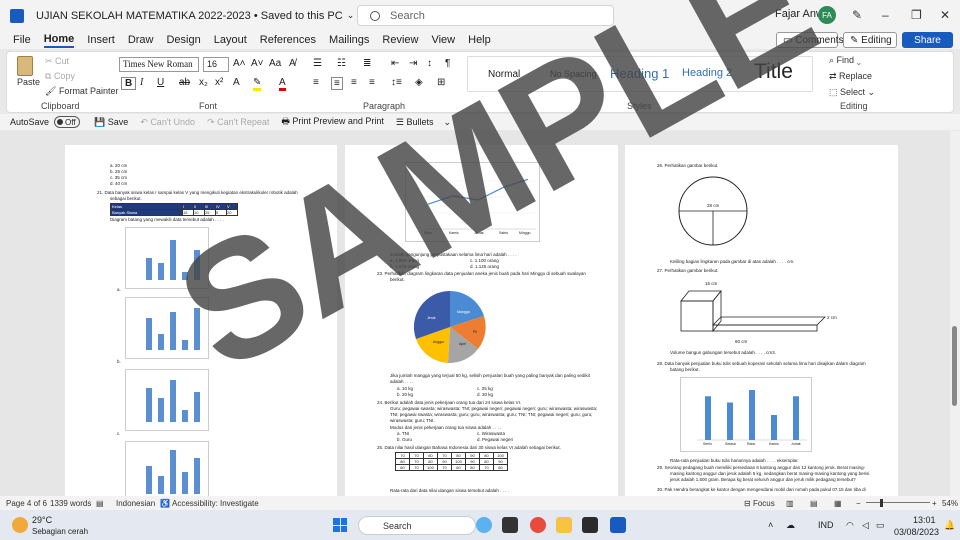  I want to click on align-center-icon: ≡, so click(337, 83).